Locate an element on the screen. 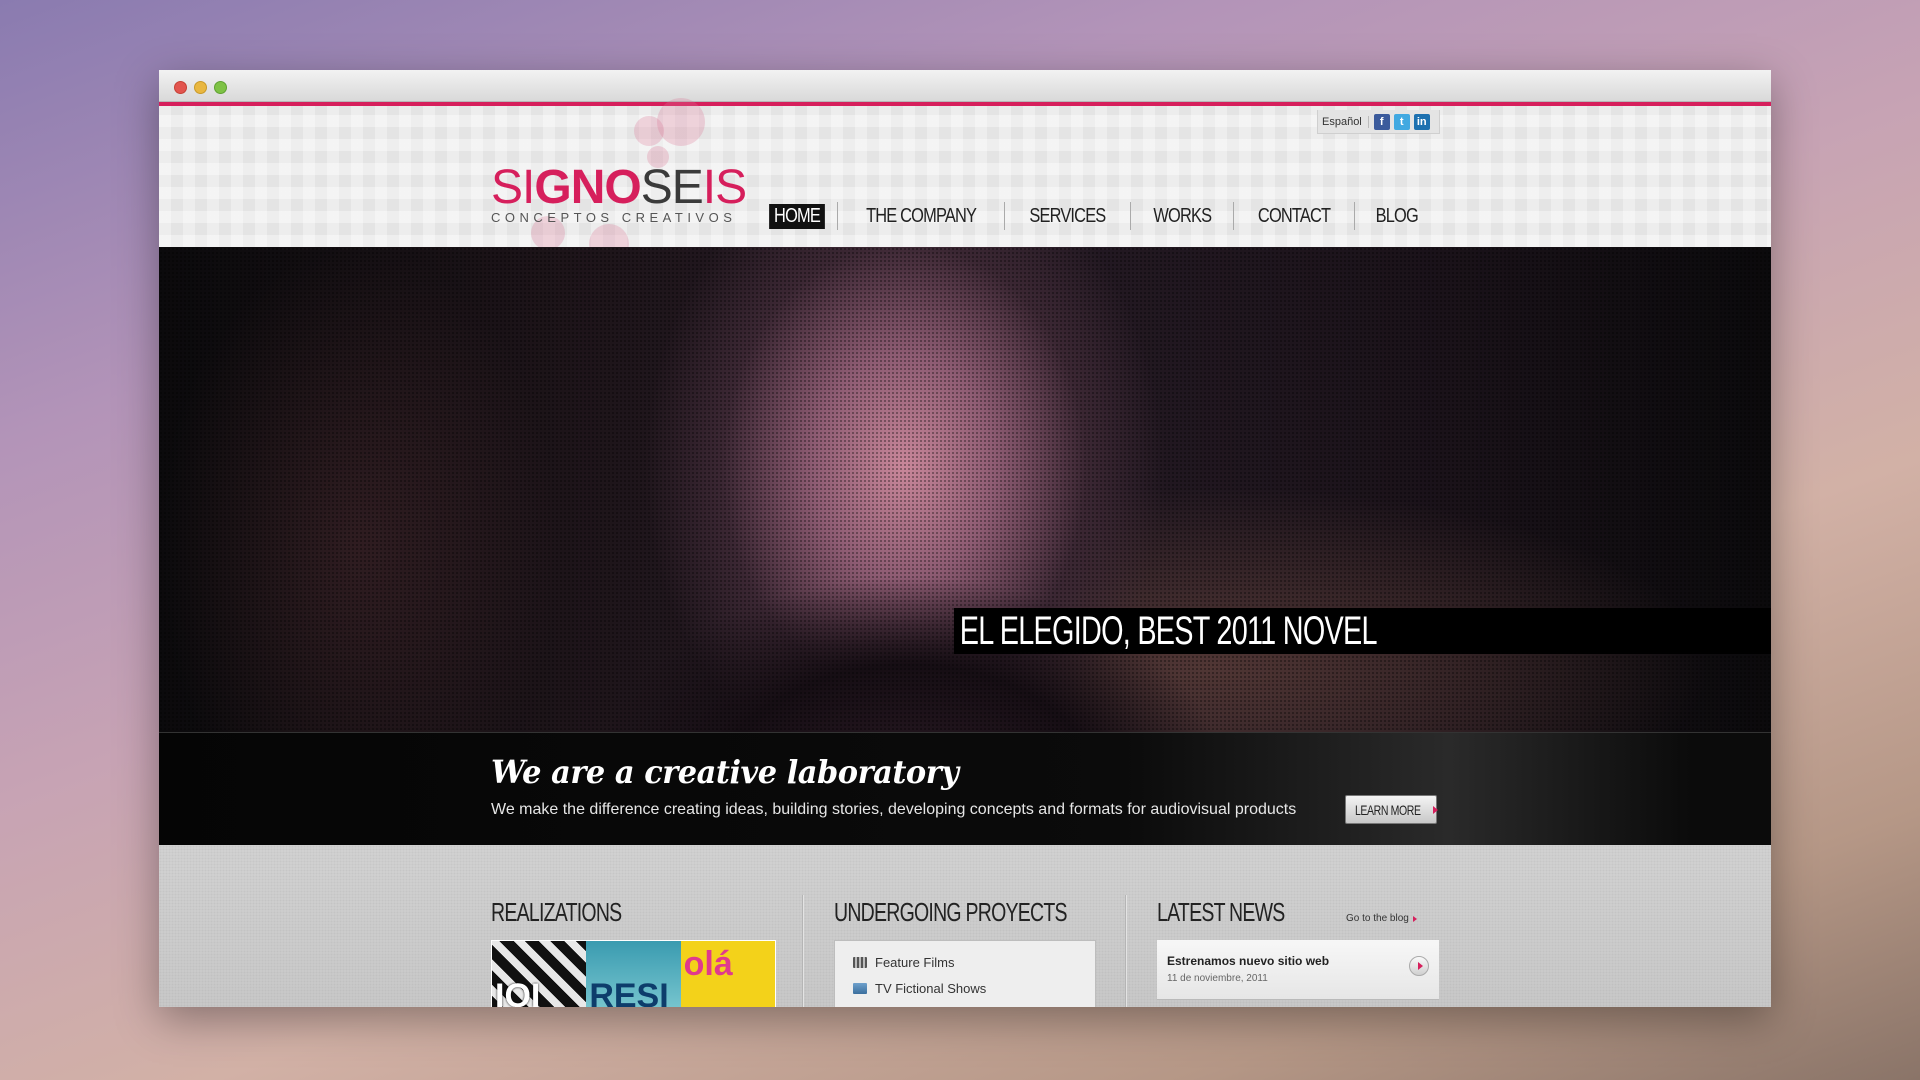 The height and width of the screenshot is (1080, 1920). facebook-icon: f is located at coordinates (1381, 121).